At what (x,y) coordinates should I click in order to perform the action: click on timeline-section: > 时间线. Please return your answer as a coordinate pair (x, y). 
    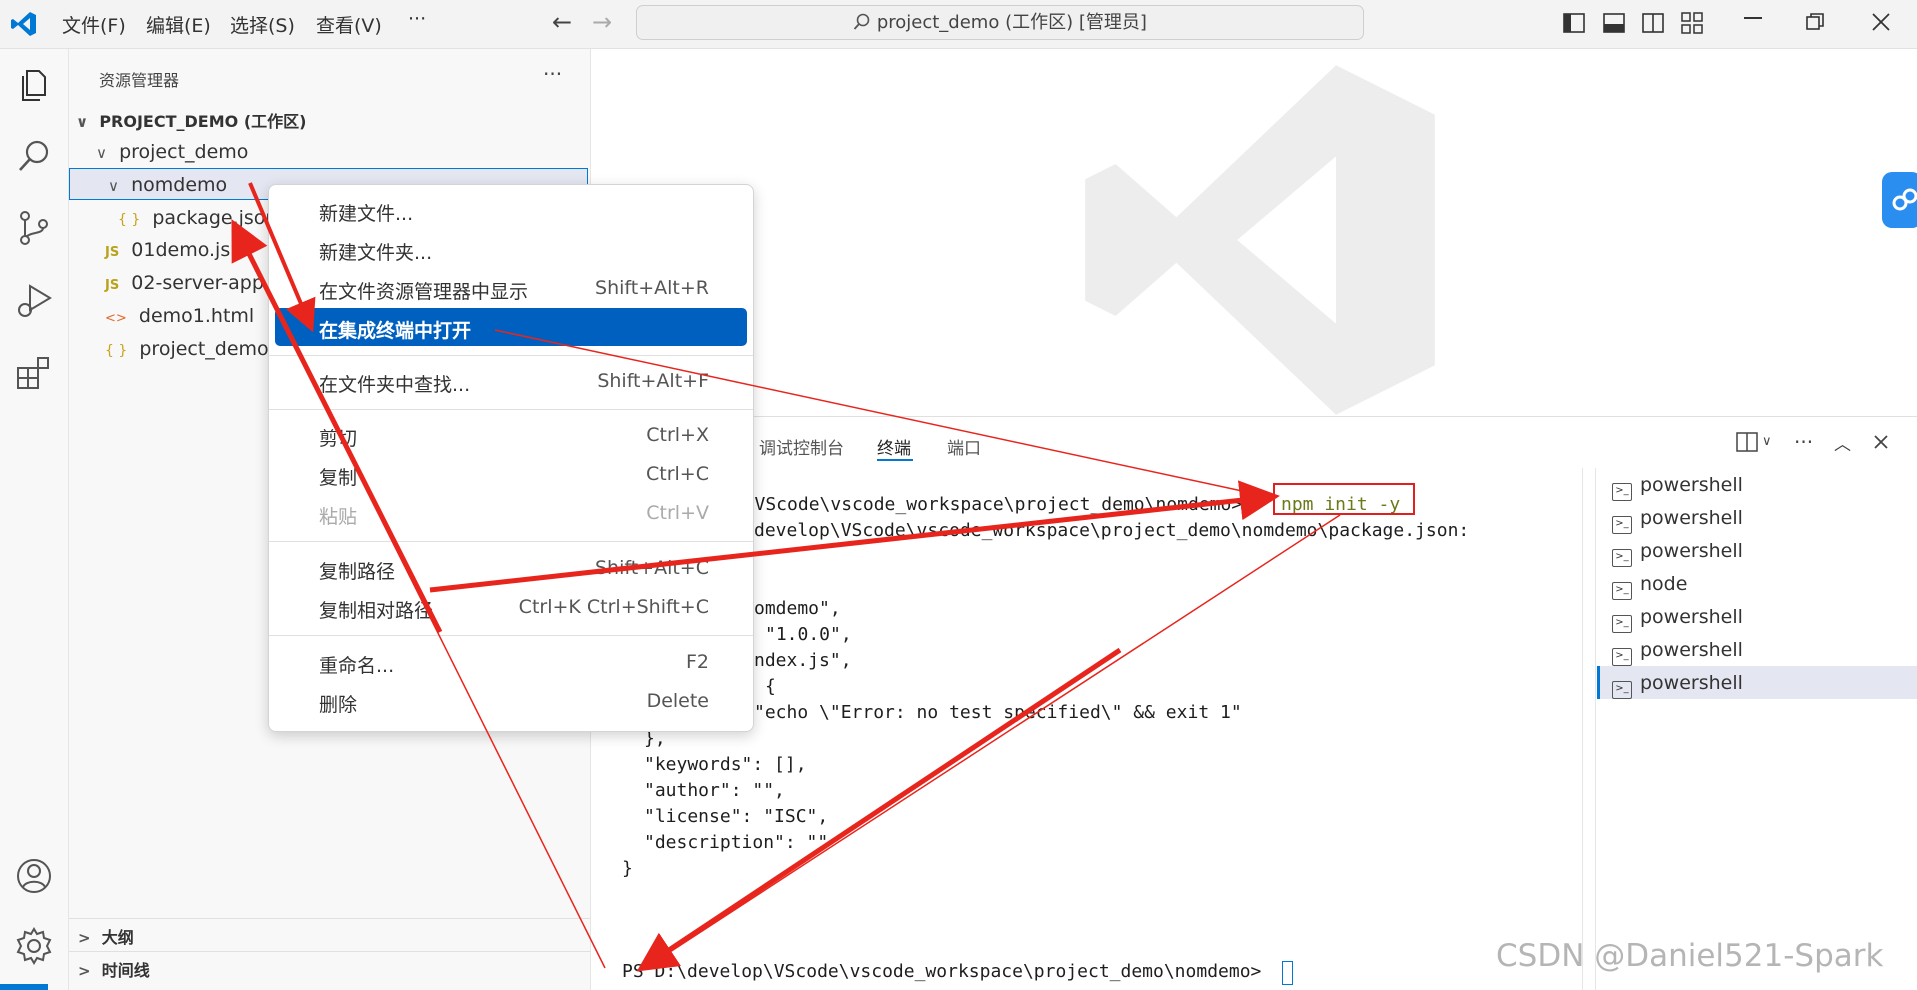
    Looking at the image, I should click on (114, 969).